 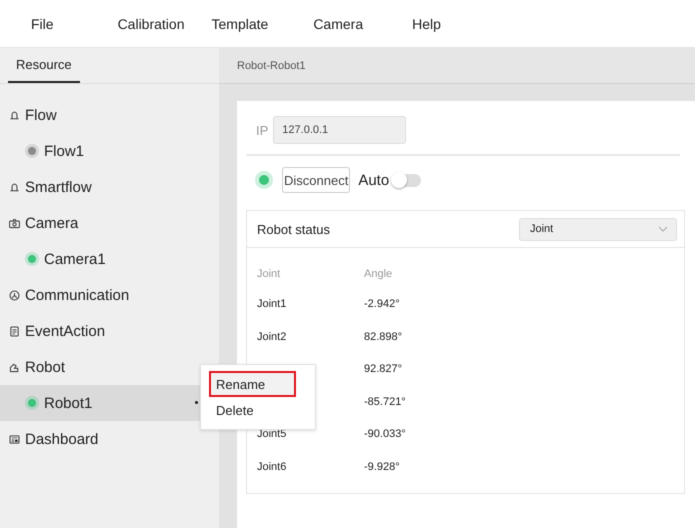 I want to click on angle-value: -2.942°, so click(x=382, y=304).